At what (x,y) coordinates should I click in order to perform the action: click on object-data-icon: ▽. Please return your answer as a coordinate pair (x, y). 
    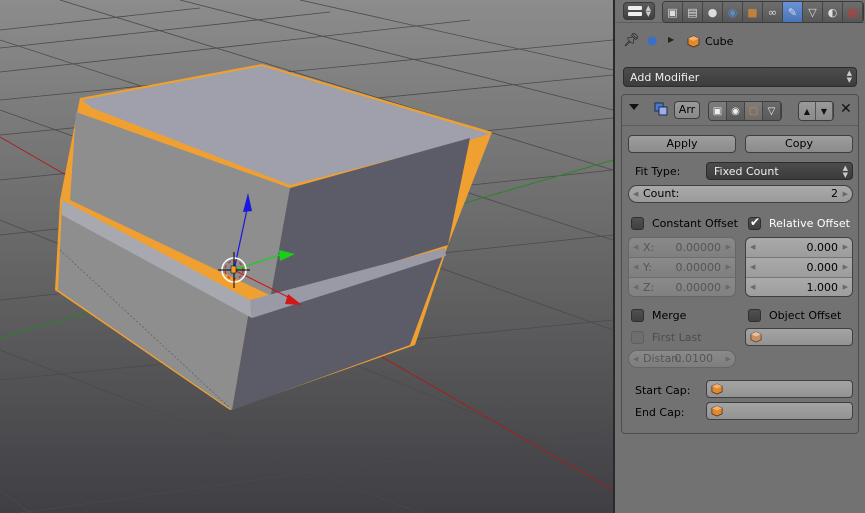
    Looking at the image, I should click on (812, 12).